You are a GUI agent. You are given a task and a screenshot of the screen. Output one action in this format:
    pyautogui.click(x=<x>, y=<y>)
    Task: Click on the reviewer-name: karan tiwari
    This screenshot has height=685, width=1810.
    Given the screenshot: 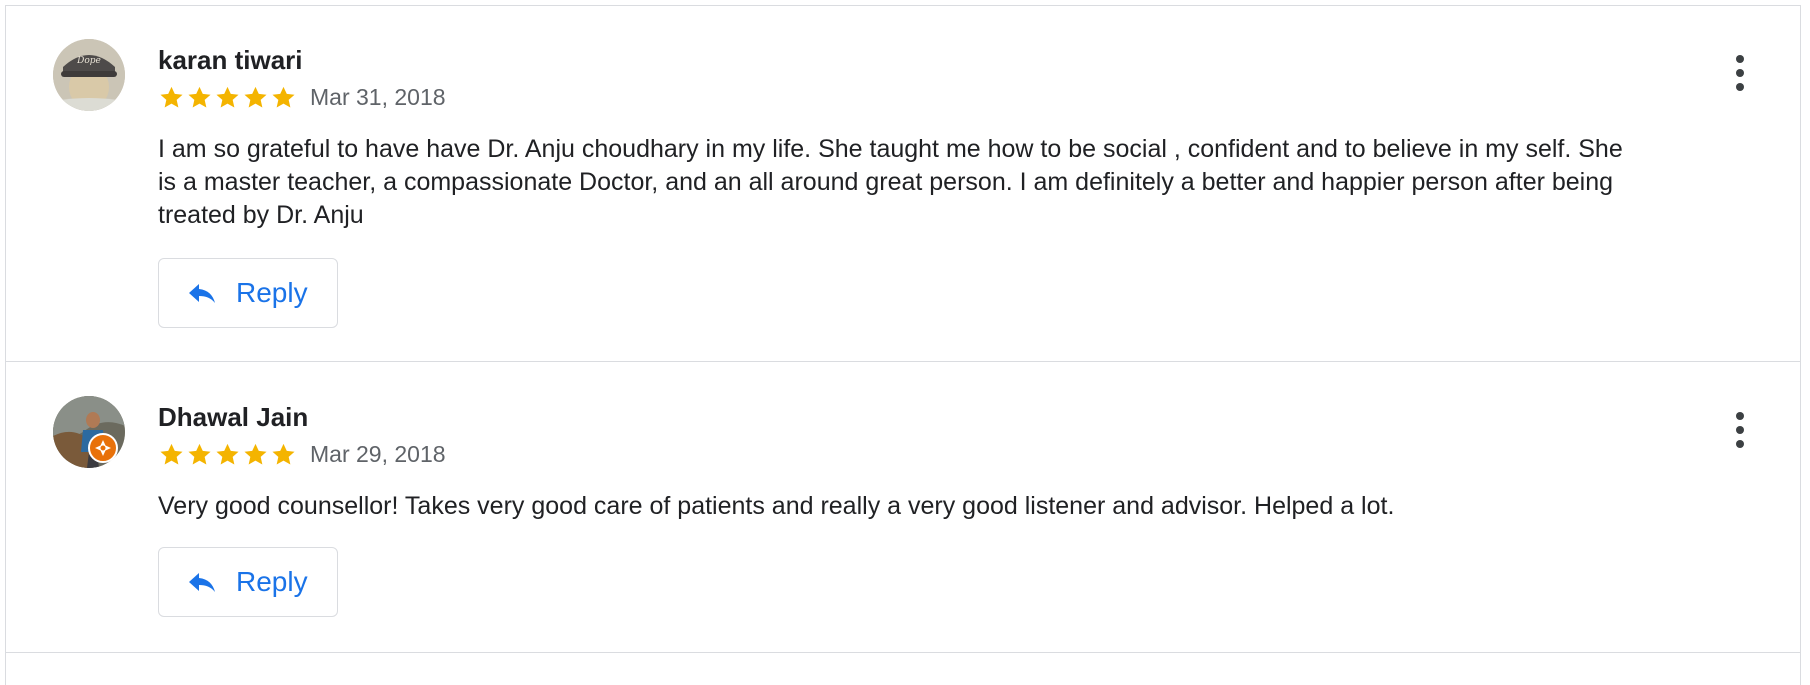 What is the action you would take?
    pyautogui.click(x=230, y=60)
    